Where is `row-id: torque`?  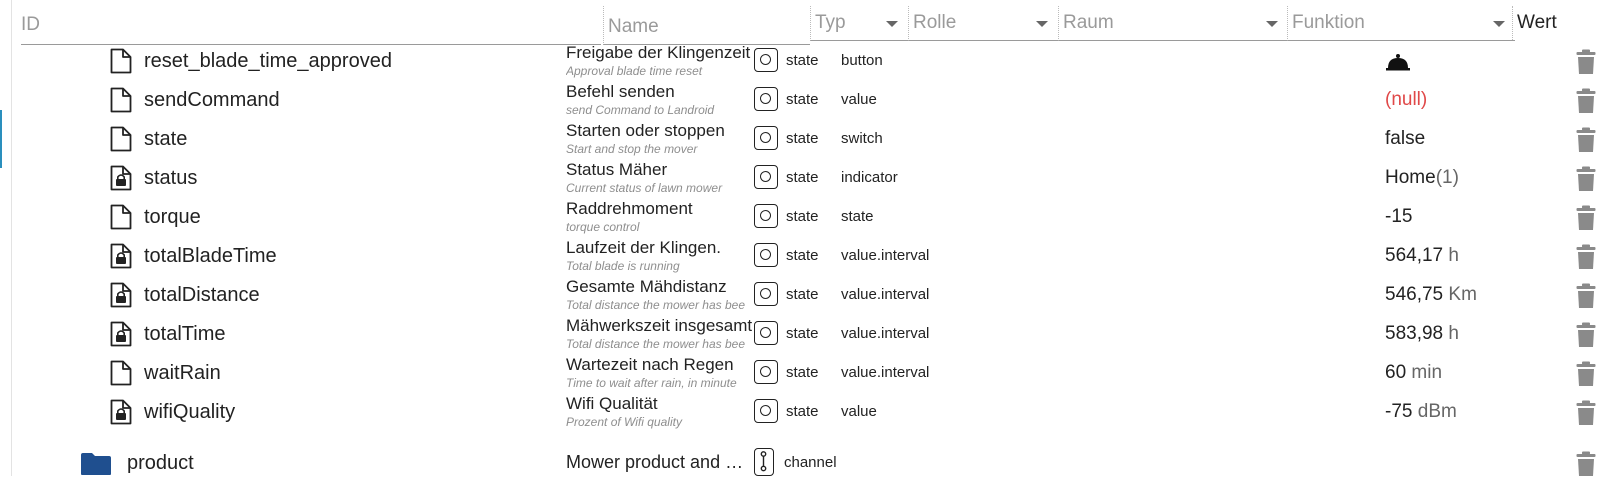
row-id: torque is located at coordinates (172, 217).